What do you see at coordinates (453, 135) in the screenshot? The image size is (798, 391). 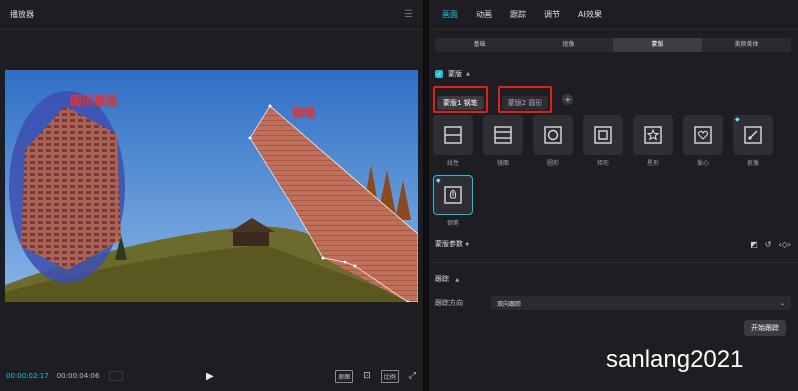 I see `linear-icon` at bounding box center [453, 135].